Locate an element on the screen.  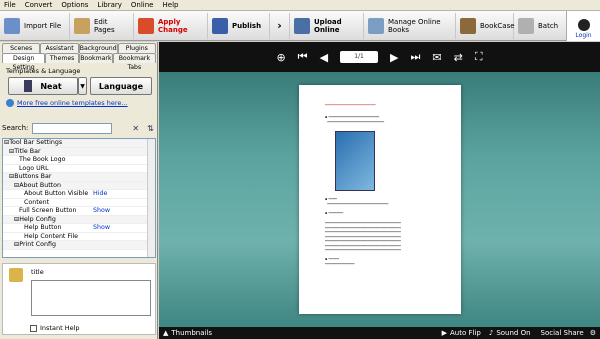
tree-row: The Book Logo is located at coordinates (79, 160).